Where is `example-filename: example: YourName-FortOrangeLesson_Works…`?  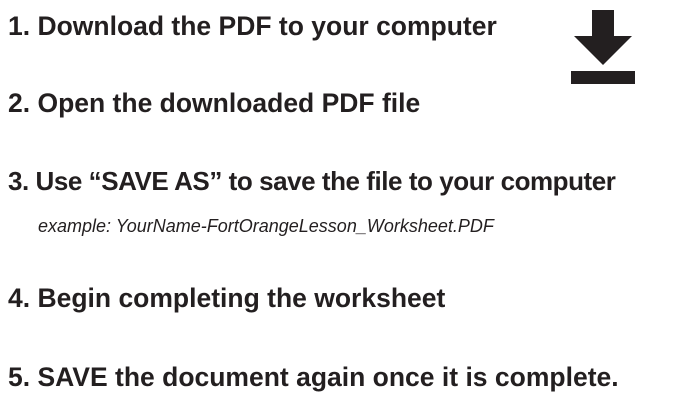 example-filename: example: YourName-FortOrangeLesson_Works… is located at coordinates (266, 226).